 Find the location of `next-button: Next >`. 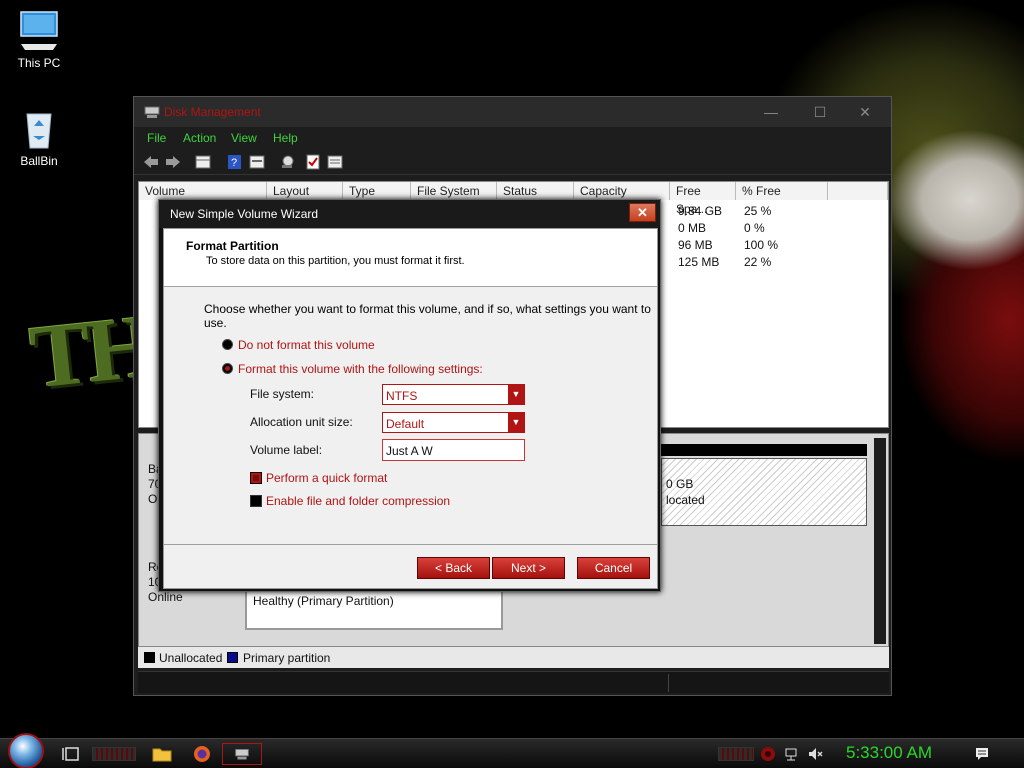

next-button: Next > is located at coordinates (528, 568).